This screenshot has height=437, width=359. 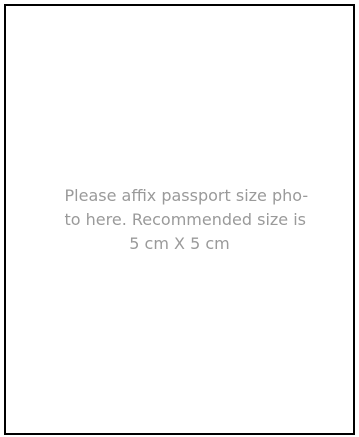 I want to click on instruction-line-2: to here. Recommended size is, so click(x=185, y=219).